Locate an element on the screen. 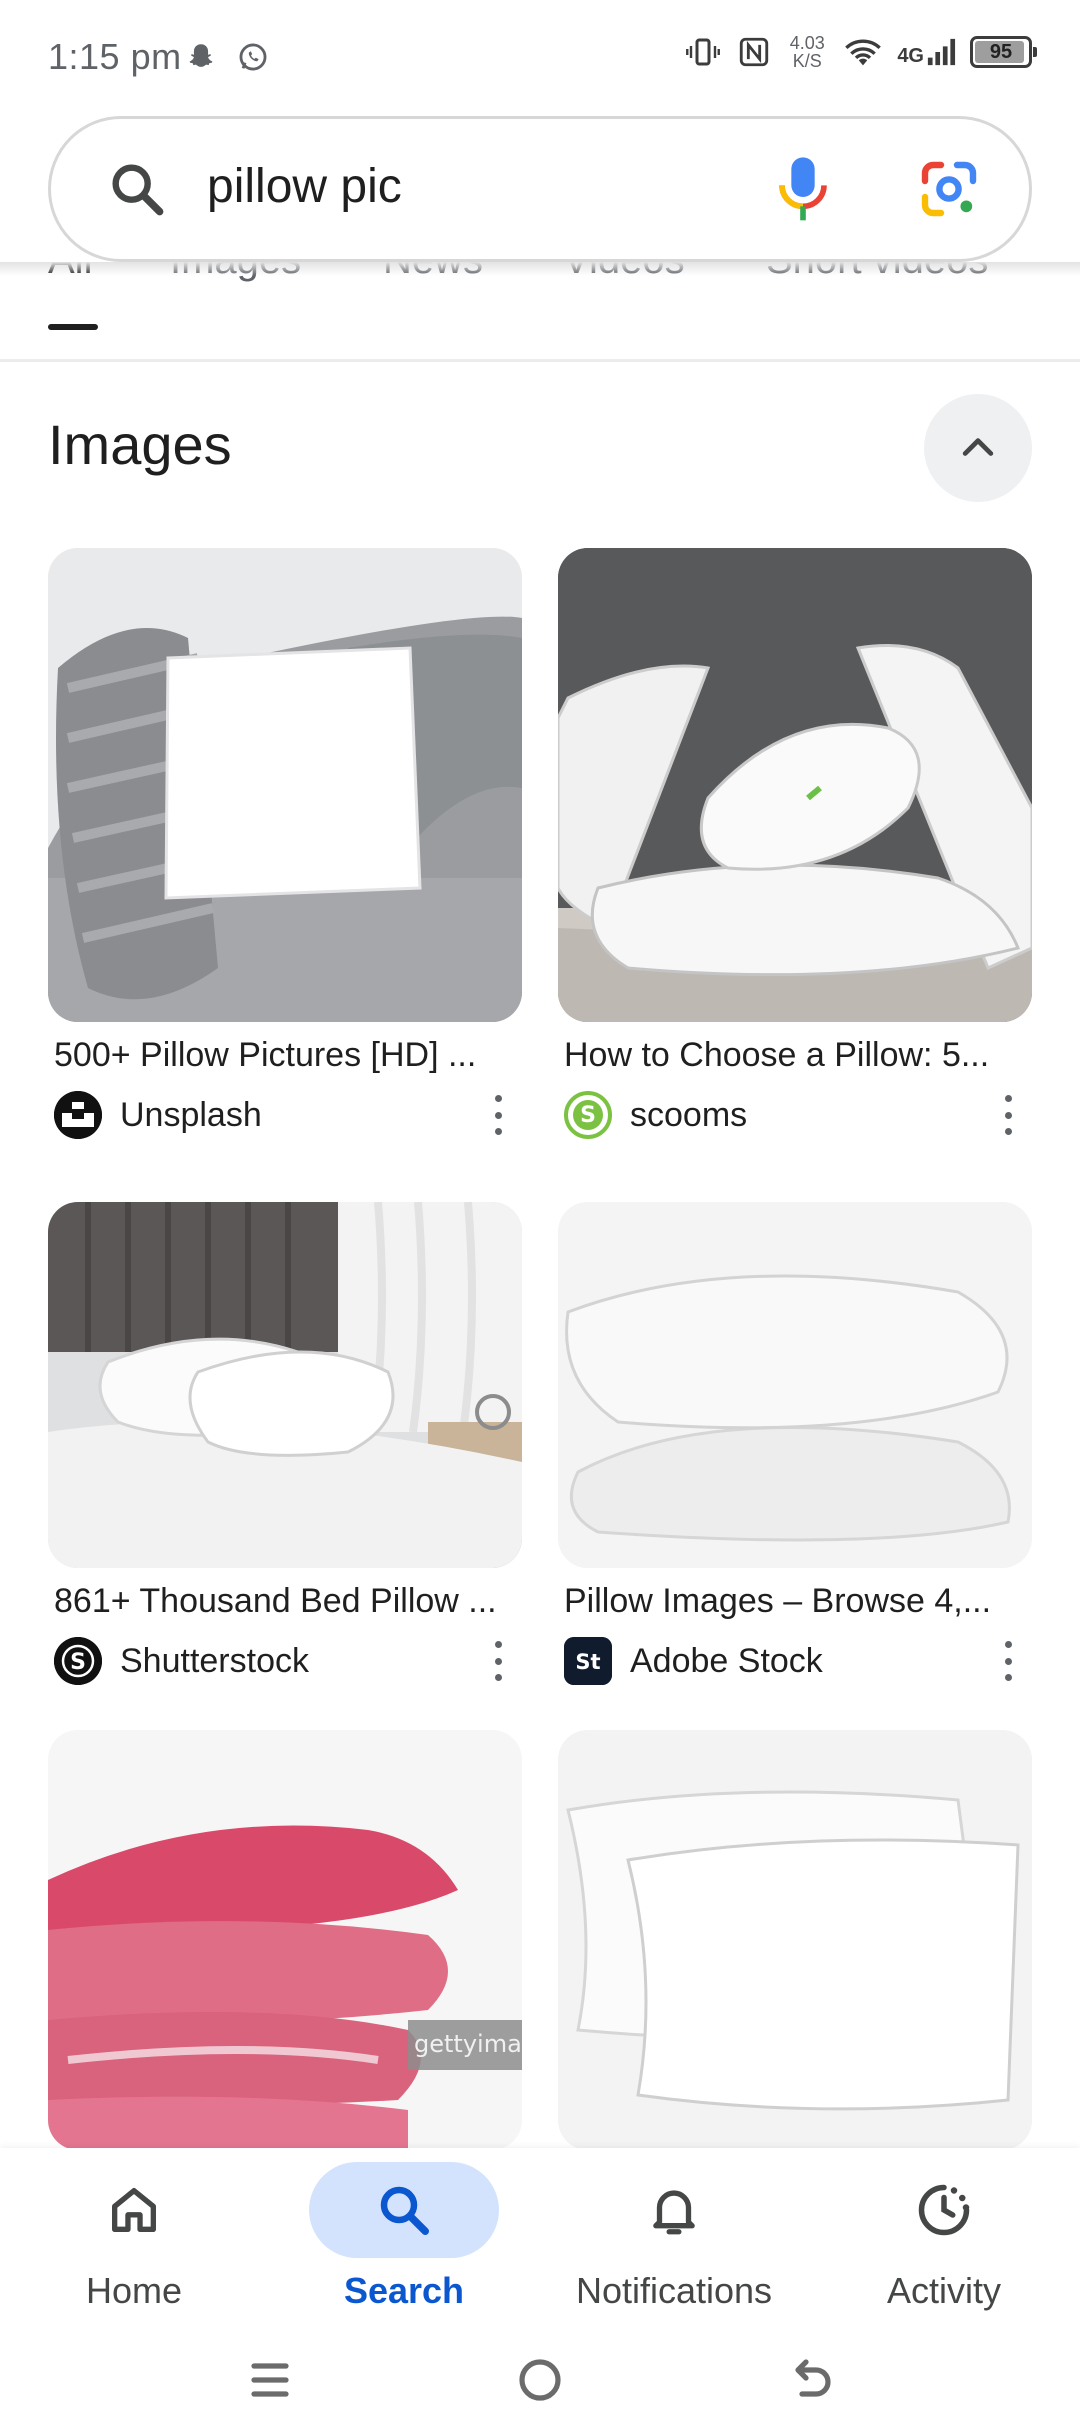  system-navigation-bar is located at coordinates (540, 2382).